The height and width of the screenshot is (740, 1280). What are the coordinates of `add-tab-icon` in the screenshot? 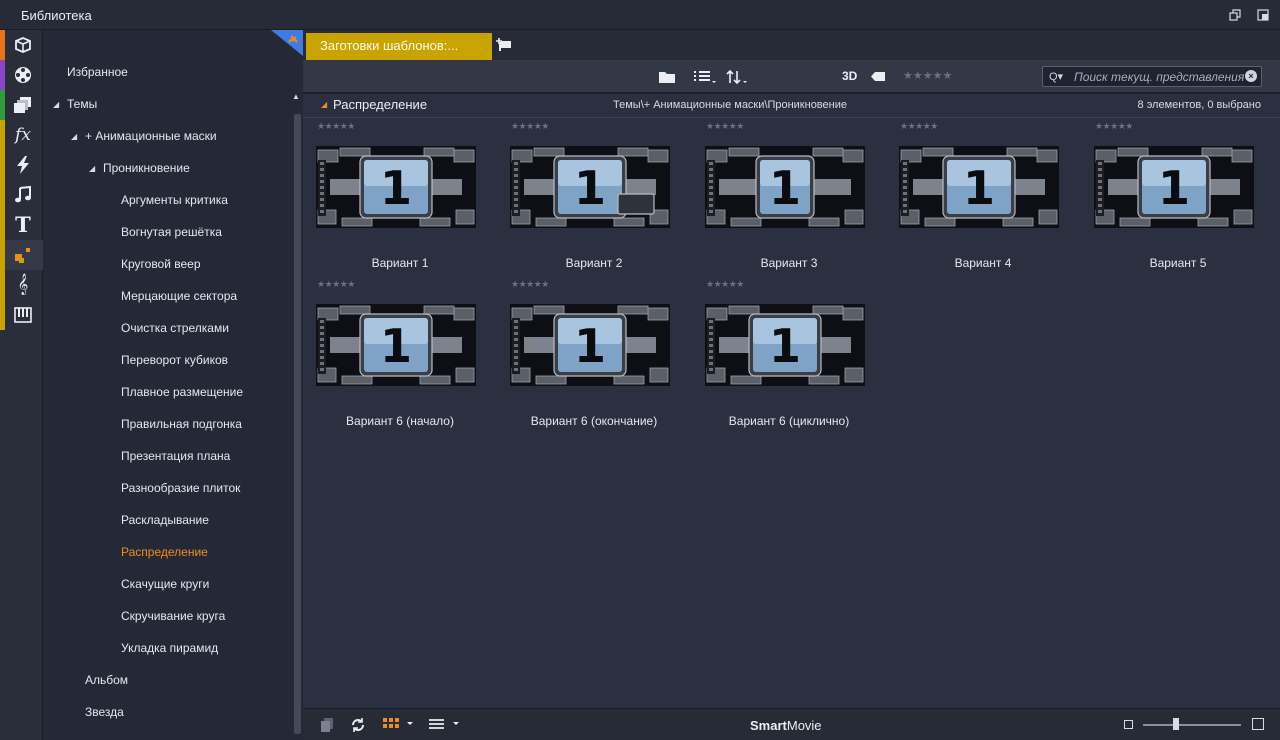 It's located at (505, 45).